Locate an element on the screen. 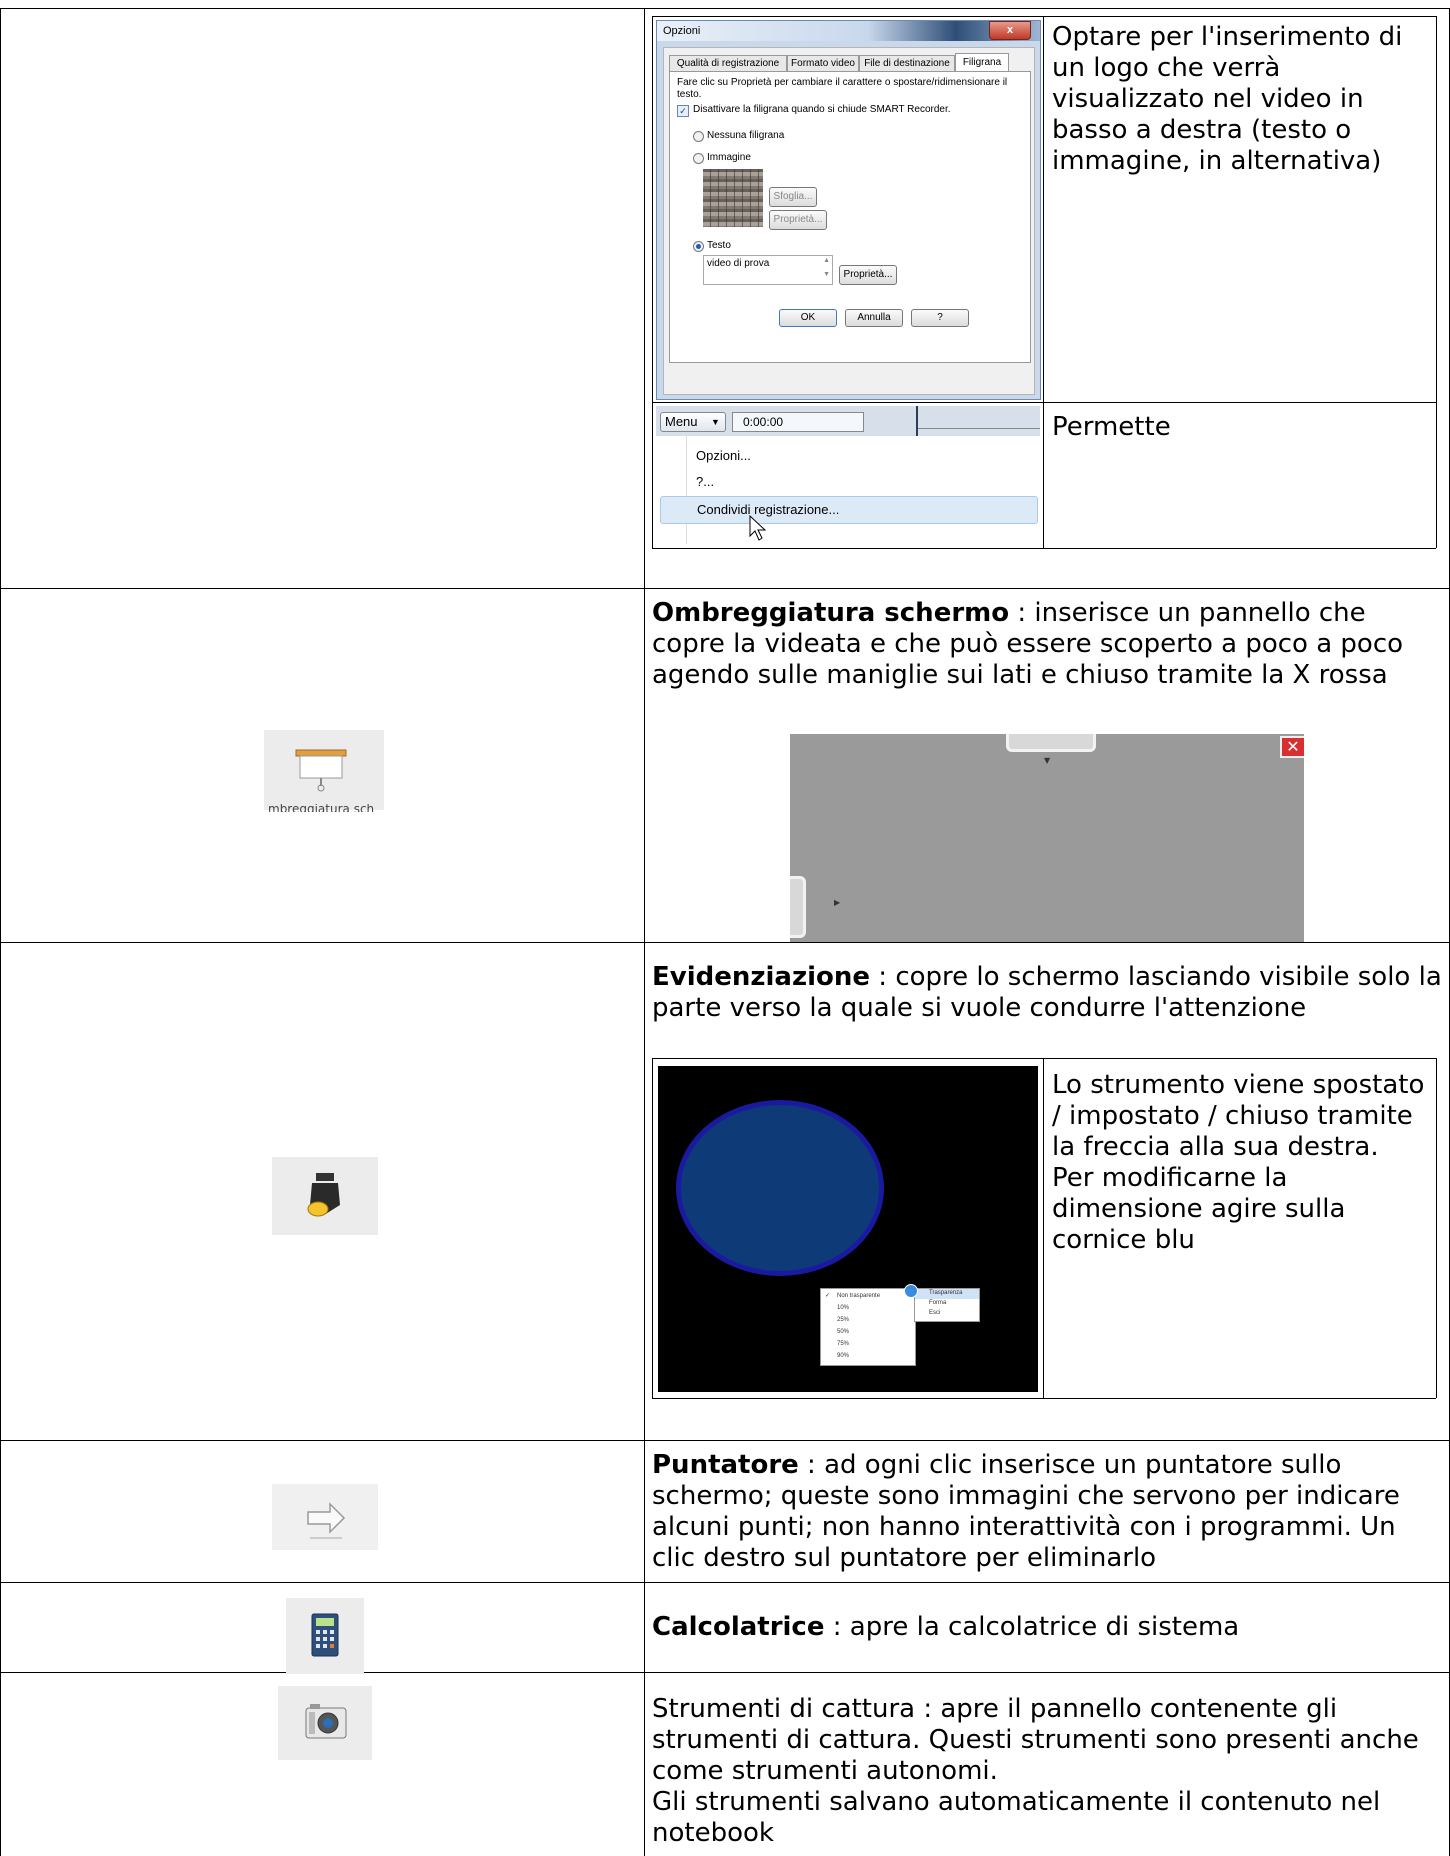  close-icon: x is located at coordinates (1010, 30).